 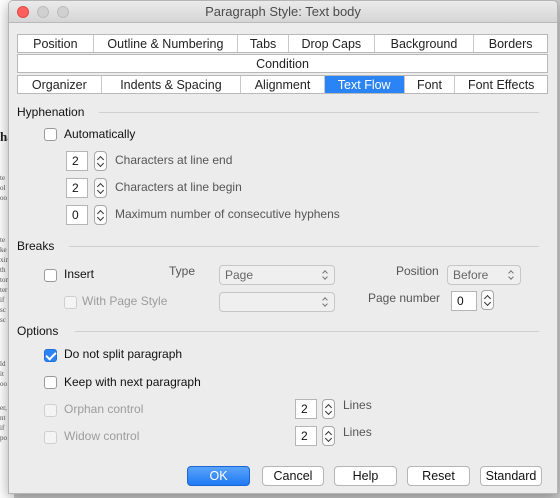 What do you see at coordinates (56, 43) in the screenshot?
I see `tab-position: Position` at bounding box center [56, 43].